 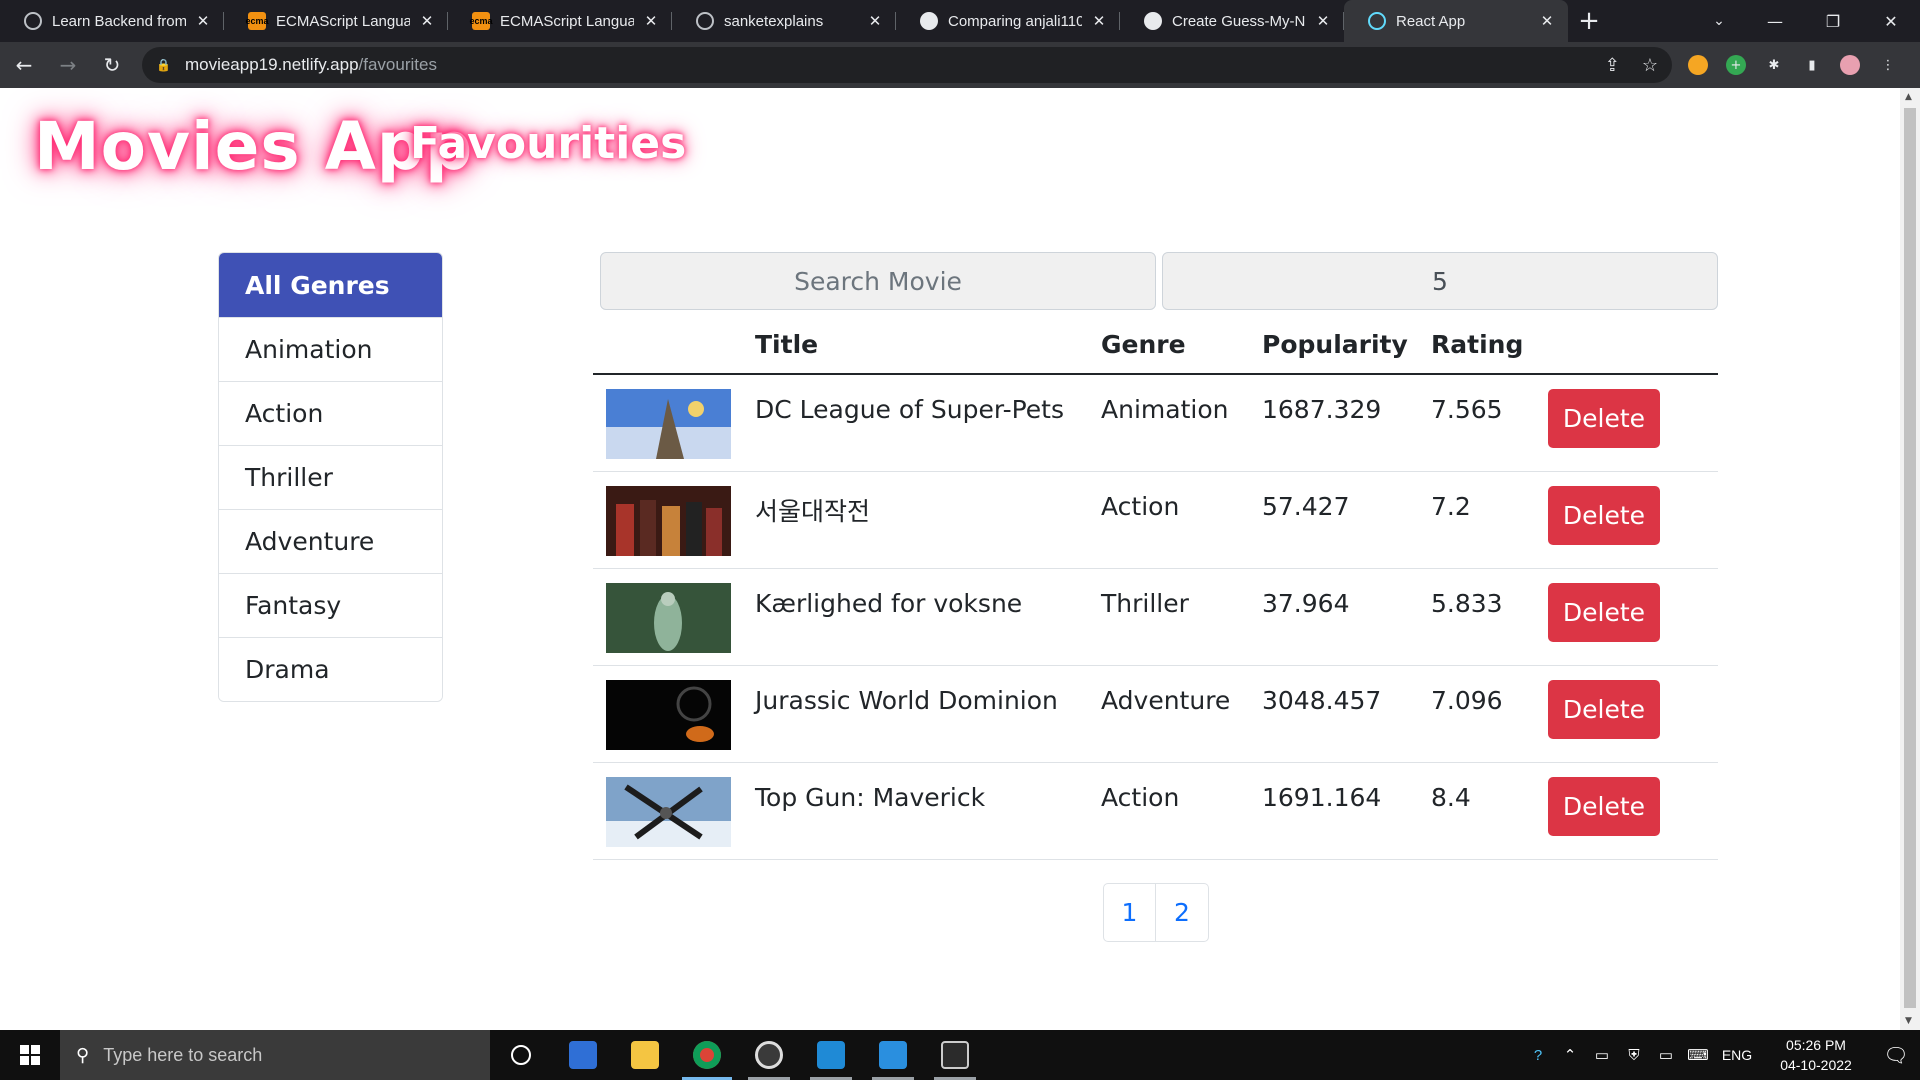 I want to click on genre-item-action: Action, so click(x=330, y=413).